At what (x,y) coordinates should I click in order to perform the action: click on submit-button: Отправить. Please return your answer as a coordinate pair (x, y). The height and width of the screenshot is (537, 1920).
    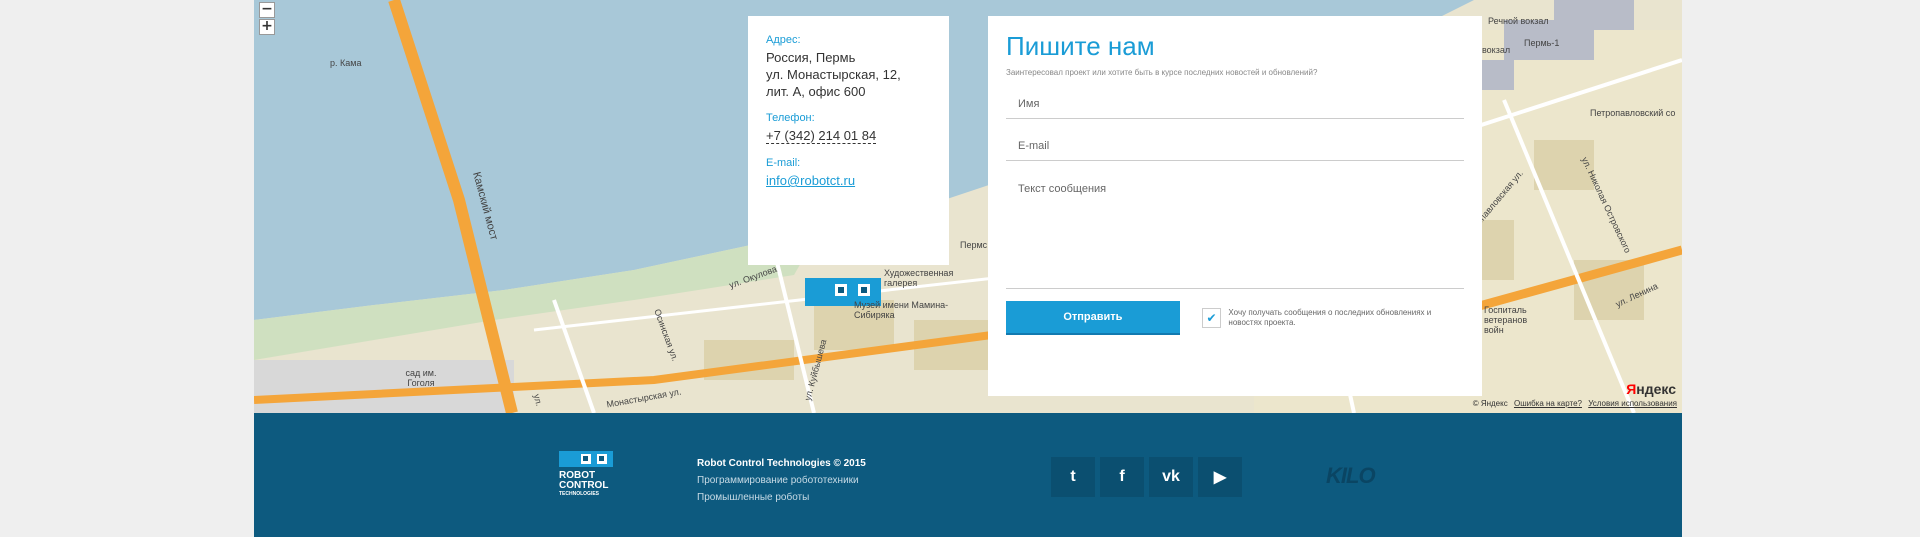
    Looking at the image, I should click on (1093, 318).